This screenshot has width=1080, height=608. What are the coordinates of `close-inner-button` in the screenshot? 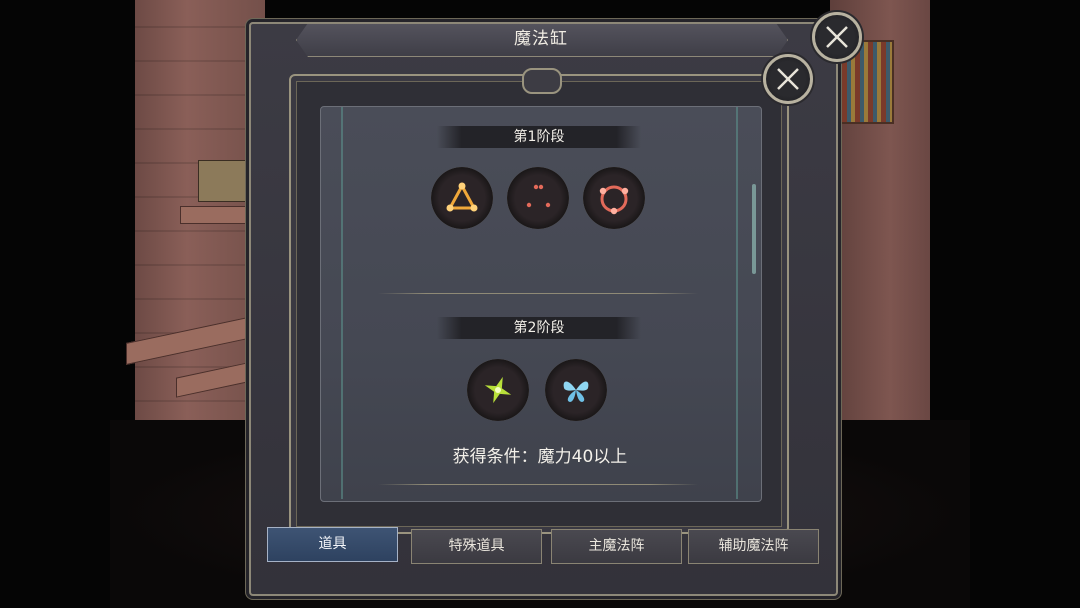 It's located at (788, 79).